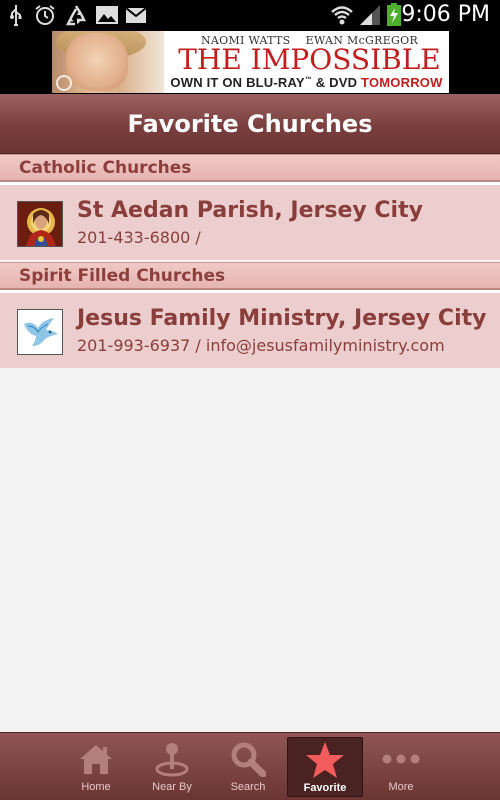  Describe the element at coordinates (248, 787) in the screenshot. I see `tab-label: Search` at that location.